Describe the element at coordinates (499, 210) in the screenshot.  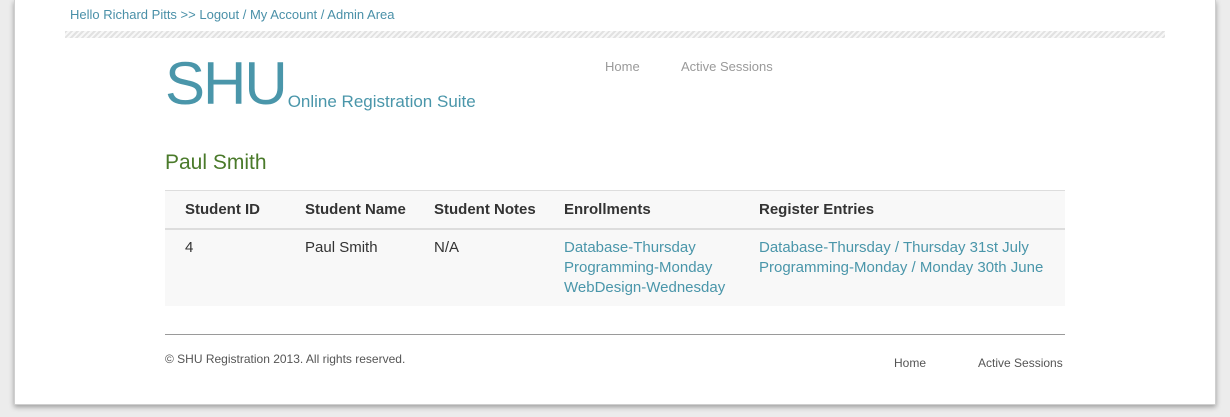
I see `column-header-student-notes: Student Notes` at that location.